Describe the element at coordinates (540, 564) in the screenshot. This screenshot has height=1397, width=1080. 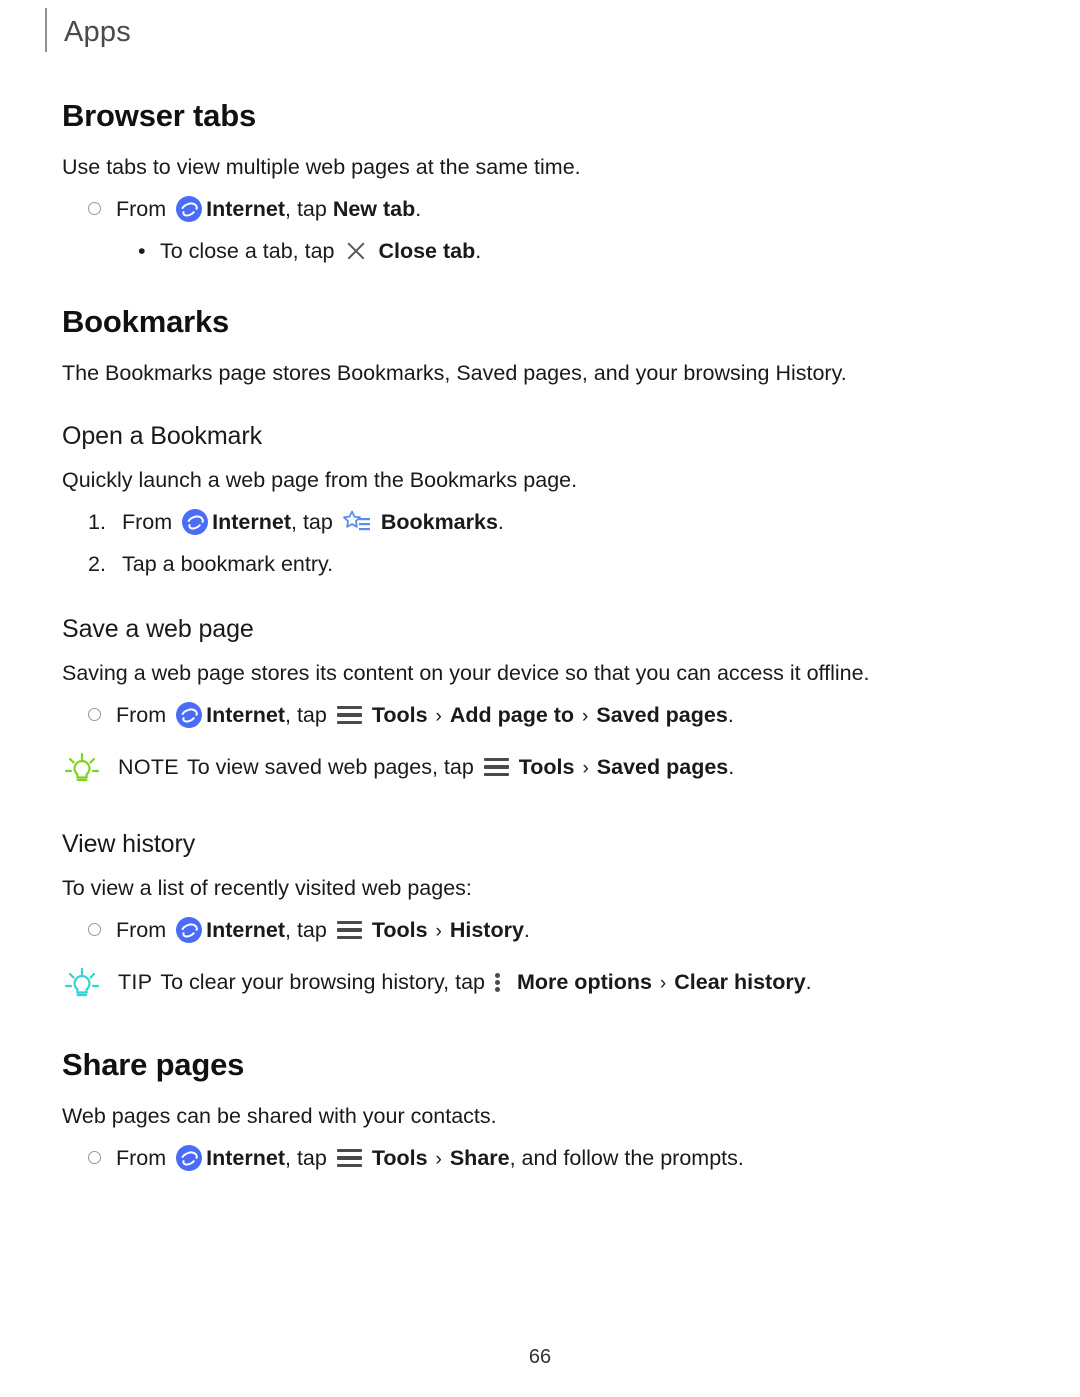
I see `open-bookmark-step-2: 2. Tap a bookmark entry.` at that location.